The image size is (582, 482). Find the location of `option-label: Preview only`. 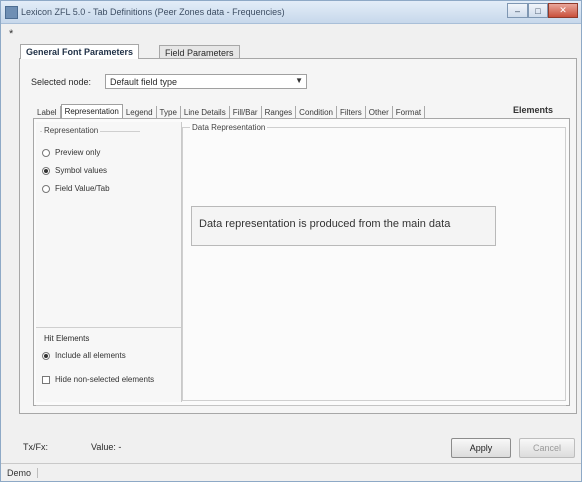

option-label: Preview only is located at coordinates (78, 152).